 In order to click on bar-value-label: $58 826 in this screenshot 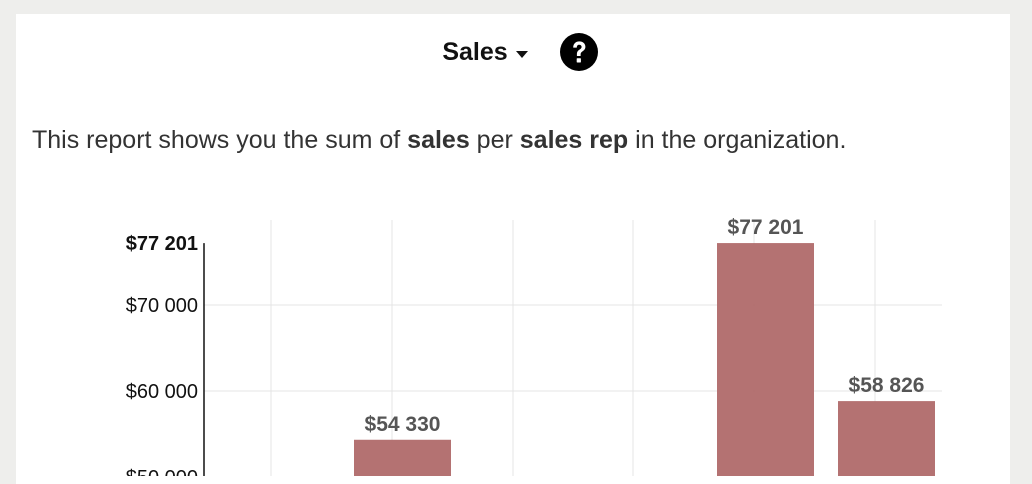, I will do `click(887, 385)`.